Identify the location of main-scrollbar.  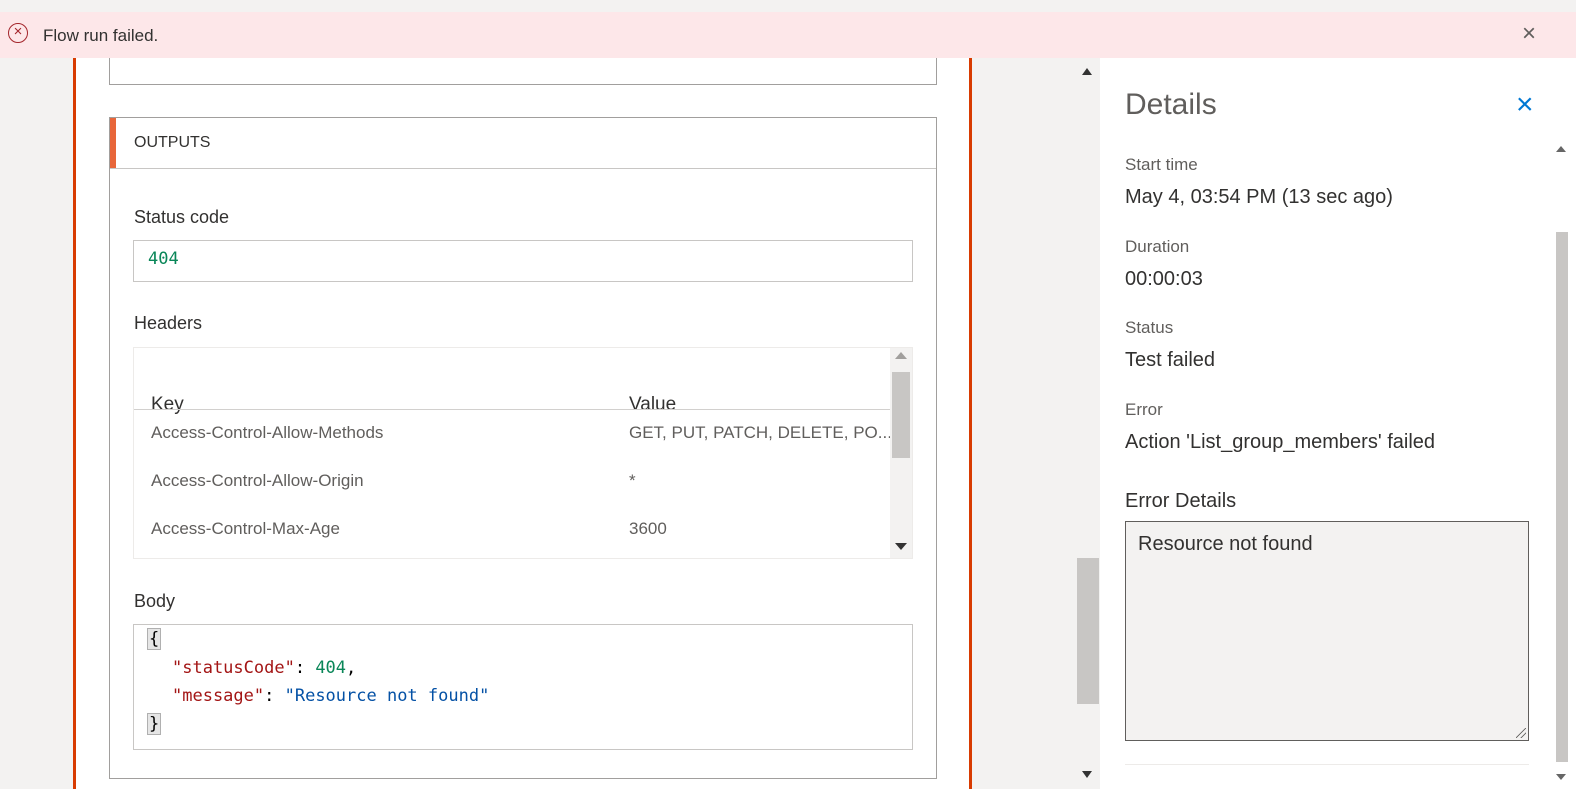
(1088, 423).